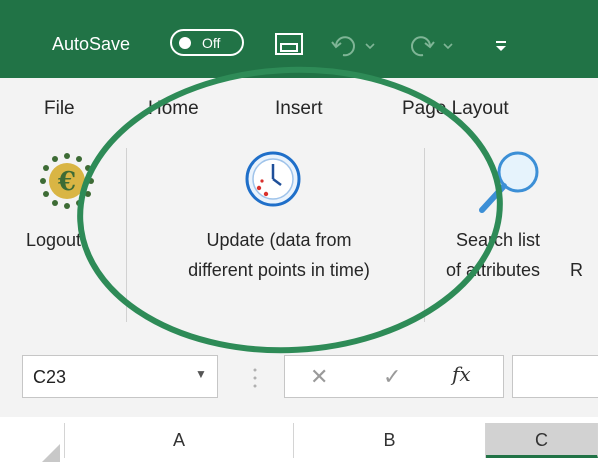 This screenshot has width=598, height=476. Describe the element at coordinates (211, 43) in the screenshot. I see `autosave-state: Off` at that location.